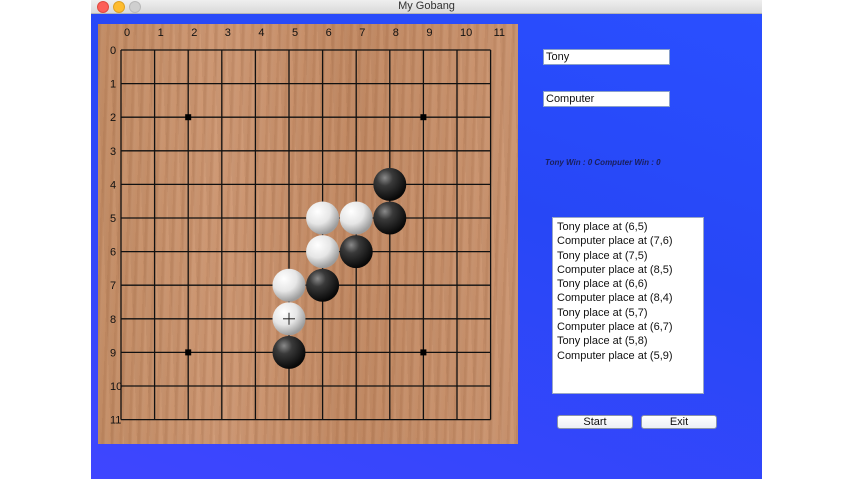 This screenshot has height=479, width=855. I want to click on window-title: My Gobang, so click(426, 6).